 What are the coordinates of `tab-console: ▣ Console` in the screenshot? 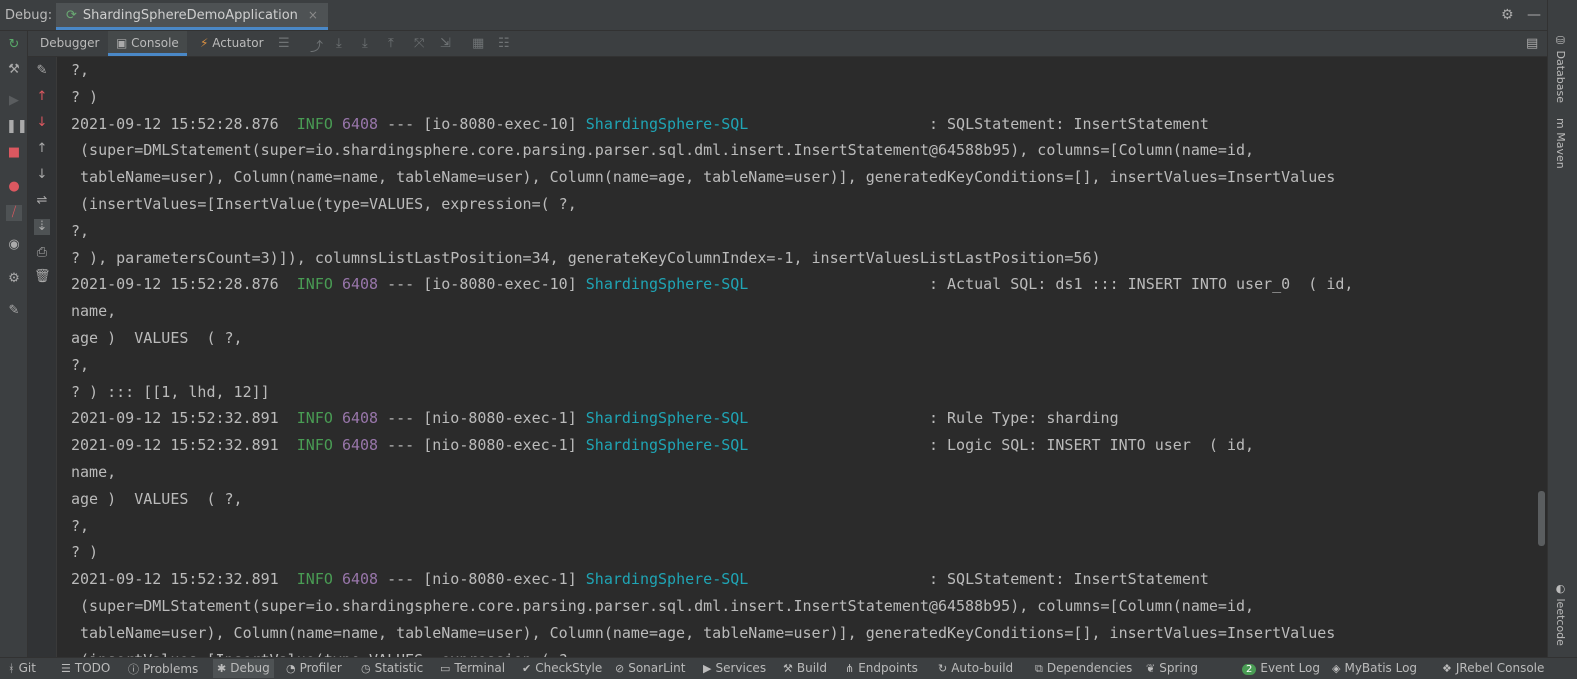 It's located at (147, 43).